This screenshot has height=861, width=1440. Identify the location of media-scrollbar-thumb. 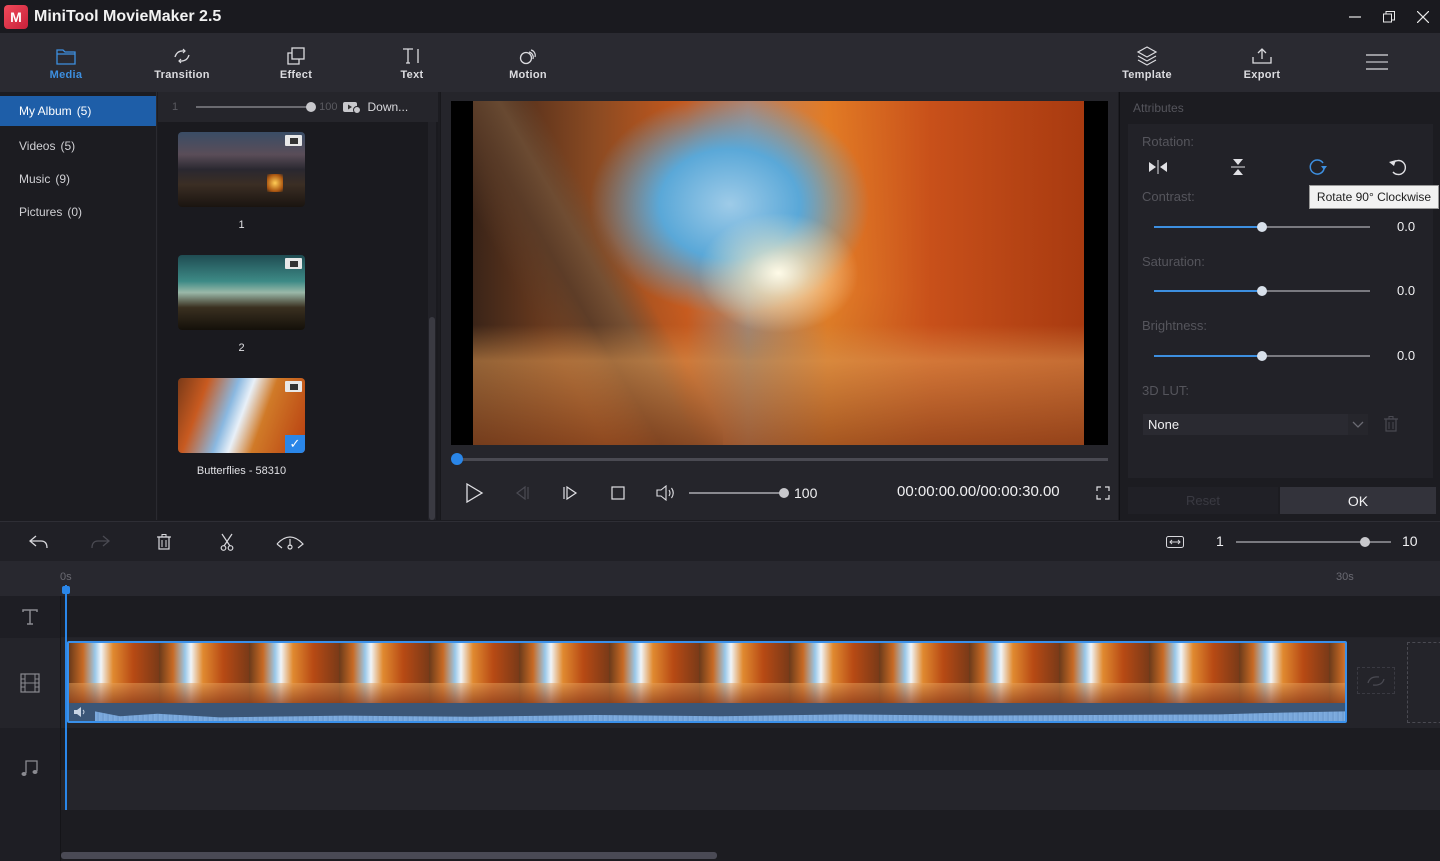
(432, 418).